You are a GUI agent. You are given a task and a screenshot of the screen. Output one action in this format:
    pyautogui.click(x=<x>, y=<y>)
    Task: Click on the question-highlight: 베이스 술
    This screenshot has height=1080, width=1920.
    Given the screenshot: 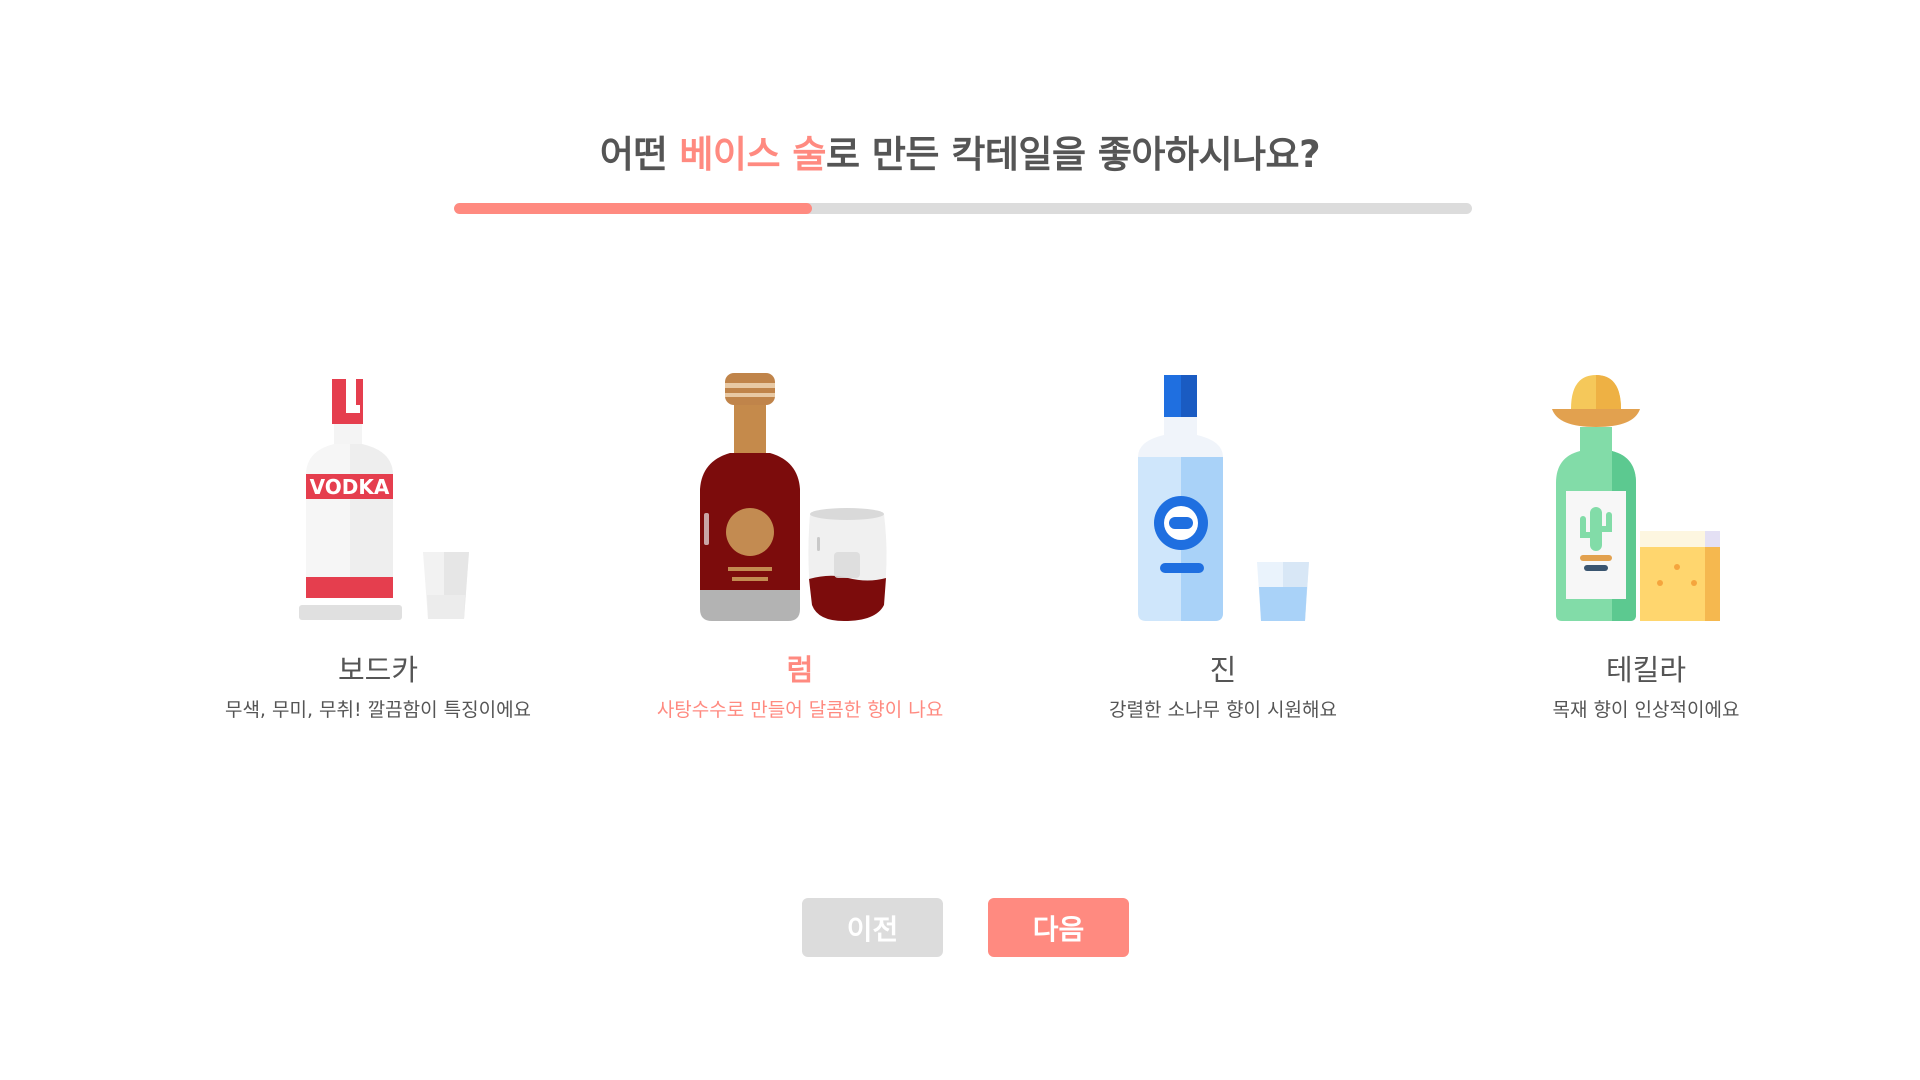 What is the action you would take?
    pyautogui.click(x=752, y=154)
    